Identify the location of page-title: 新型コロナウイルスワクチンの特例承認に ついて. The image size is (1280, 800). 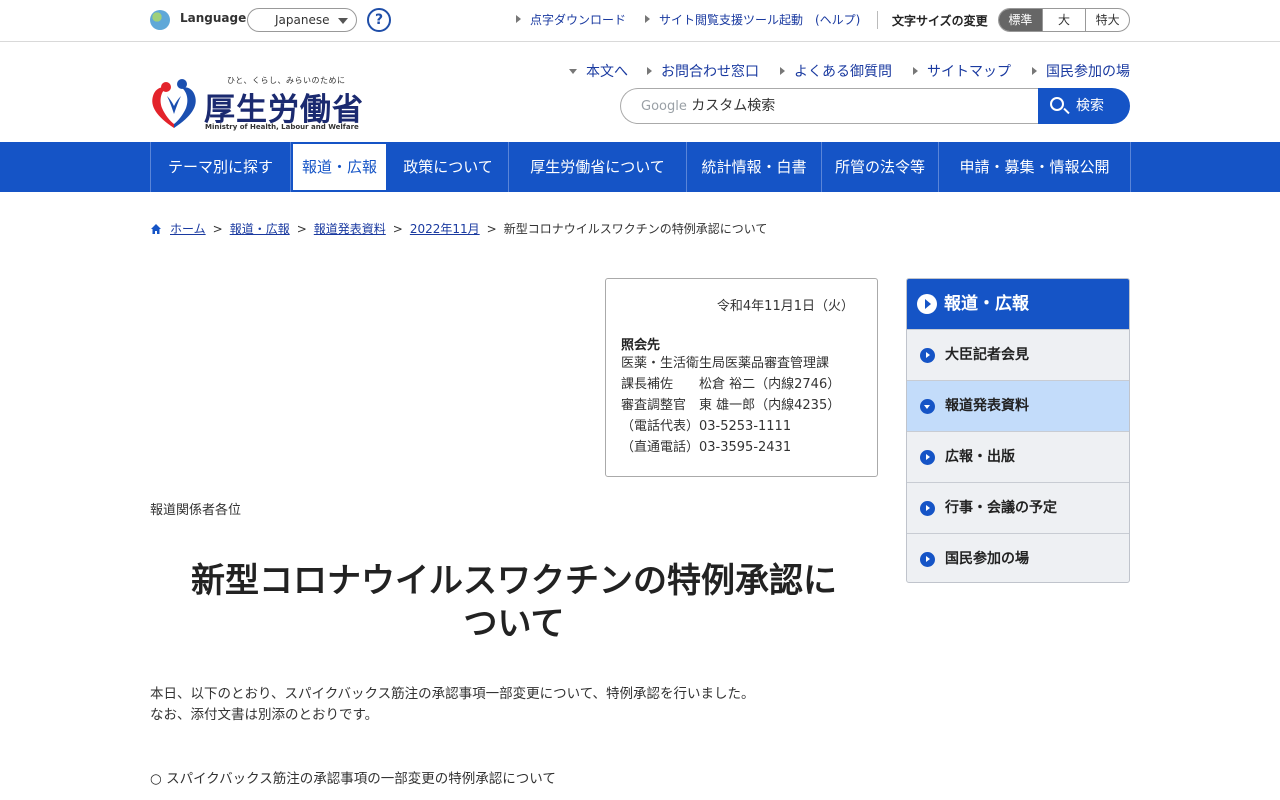
(514, 603).